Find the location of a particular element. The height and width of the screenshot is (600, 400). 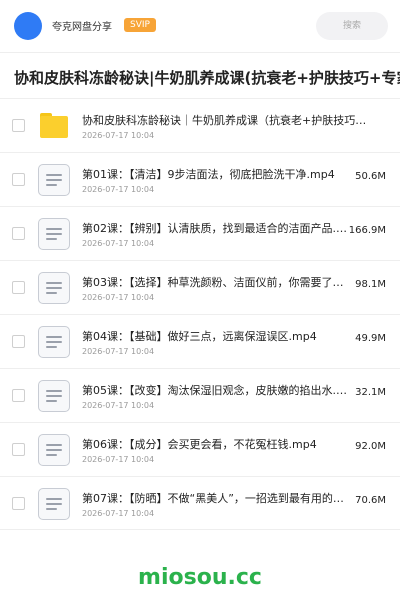

svip-badge: SVIP is located at coordinates (140, 25).